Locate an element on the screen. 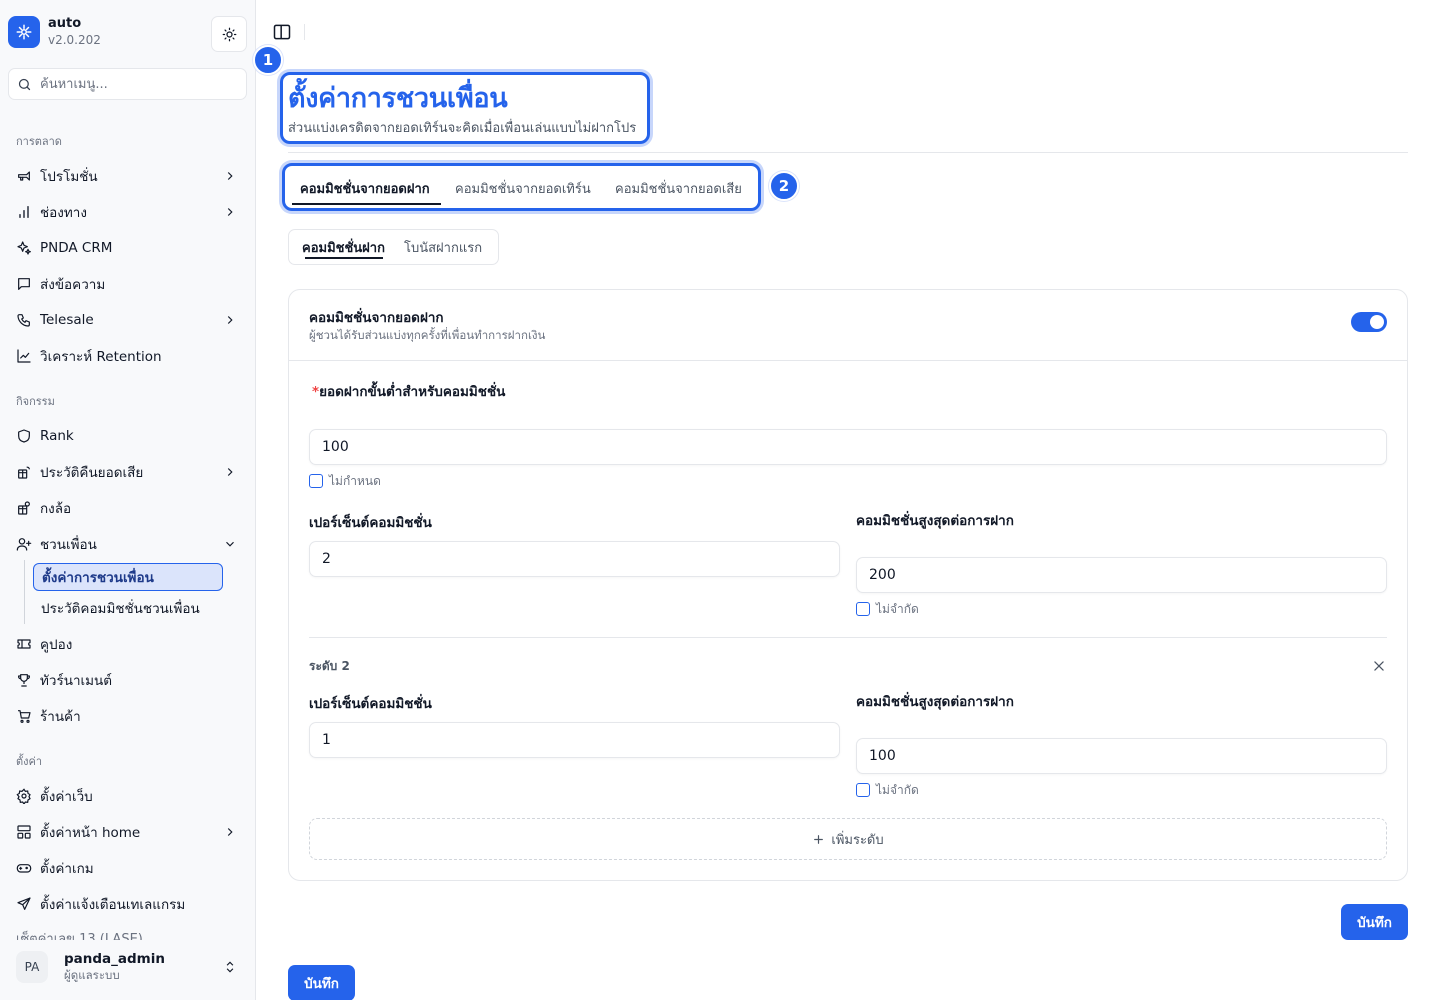 The image size is (1440, 1000). phone-icon is located at coordinates (24, 320).